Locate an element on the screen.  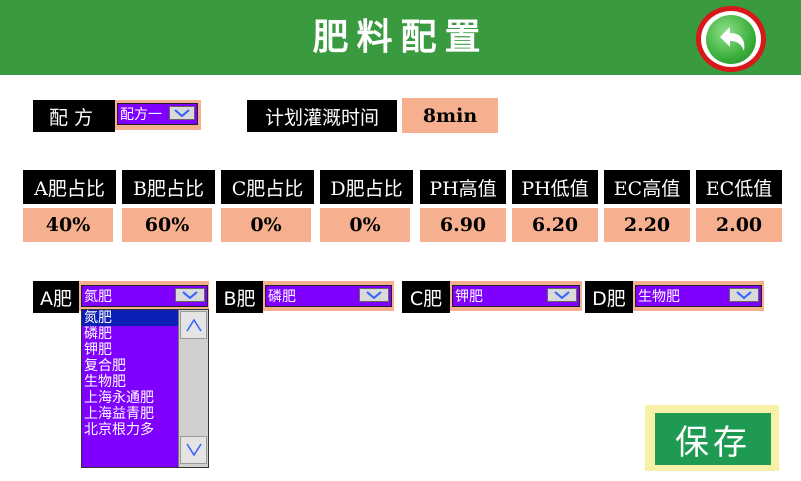
d-fertilizer-dropdown: 生物肥 is located at coordinates (698, 296).